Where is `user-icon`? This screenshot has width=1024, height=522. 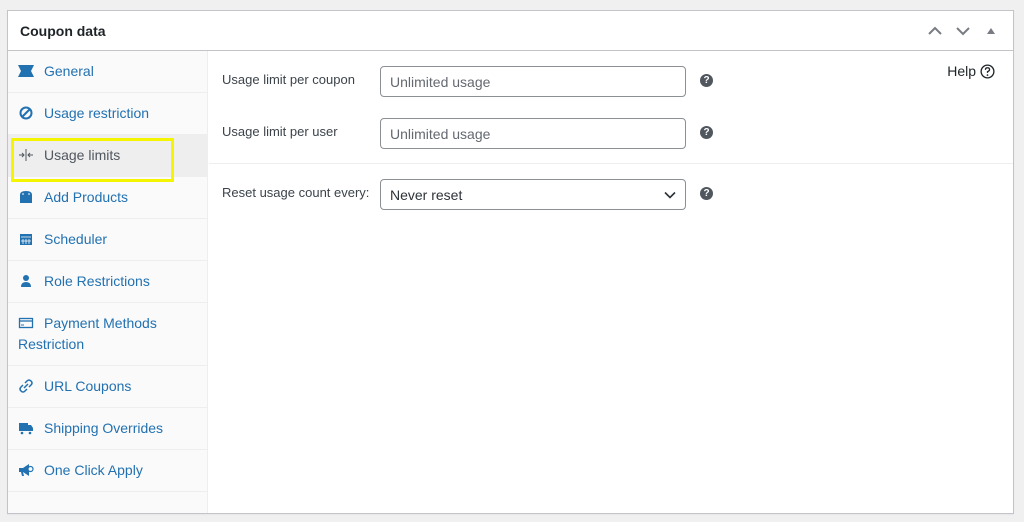 user-icon is located at coordinates (26, 281).